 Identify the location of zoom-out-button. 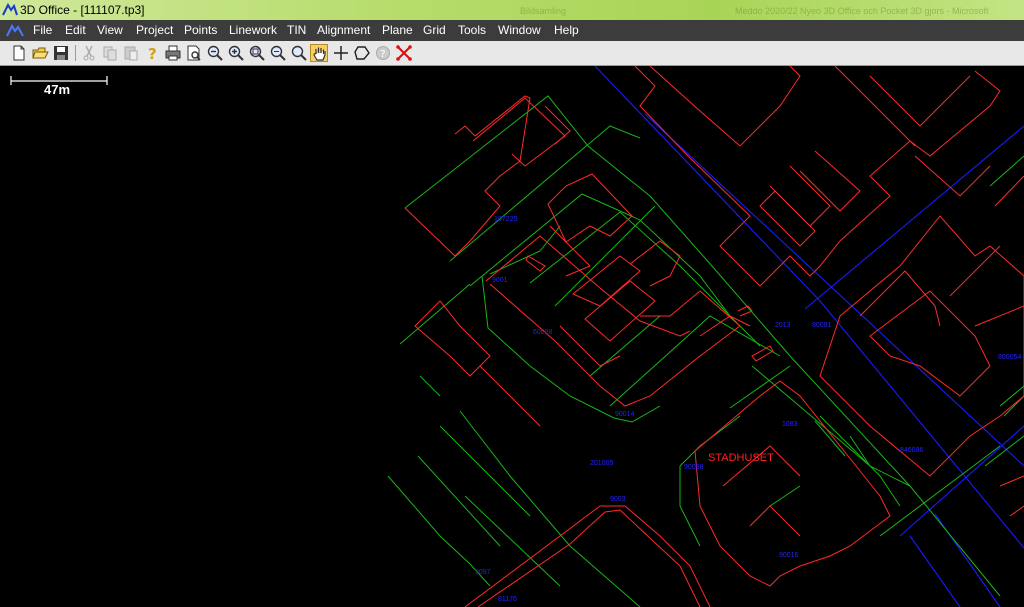
(215, 53).